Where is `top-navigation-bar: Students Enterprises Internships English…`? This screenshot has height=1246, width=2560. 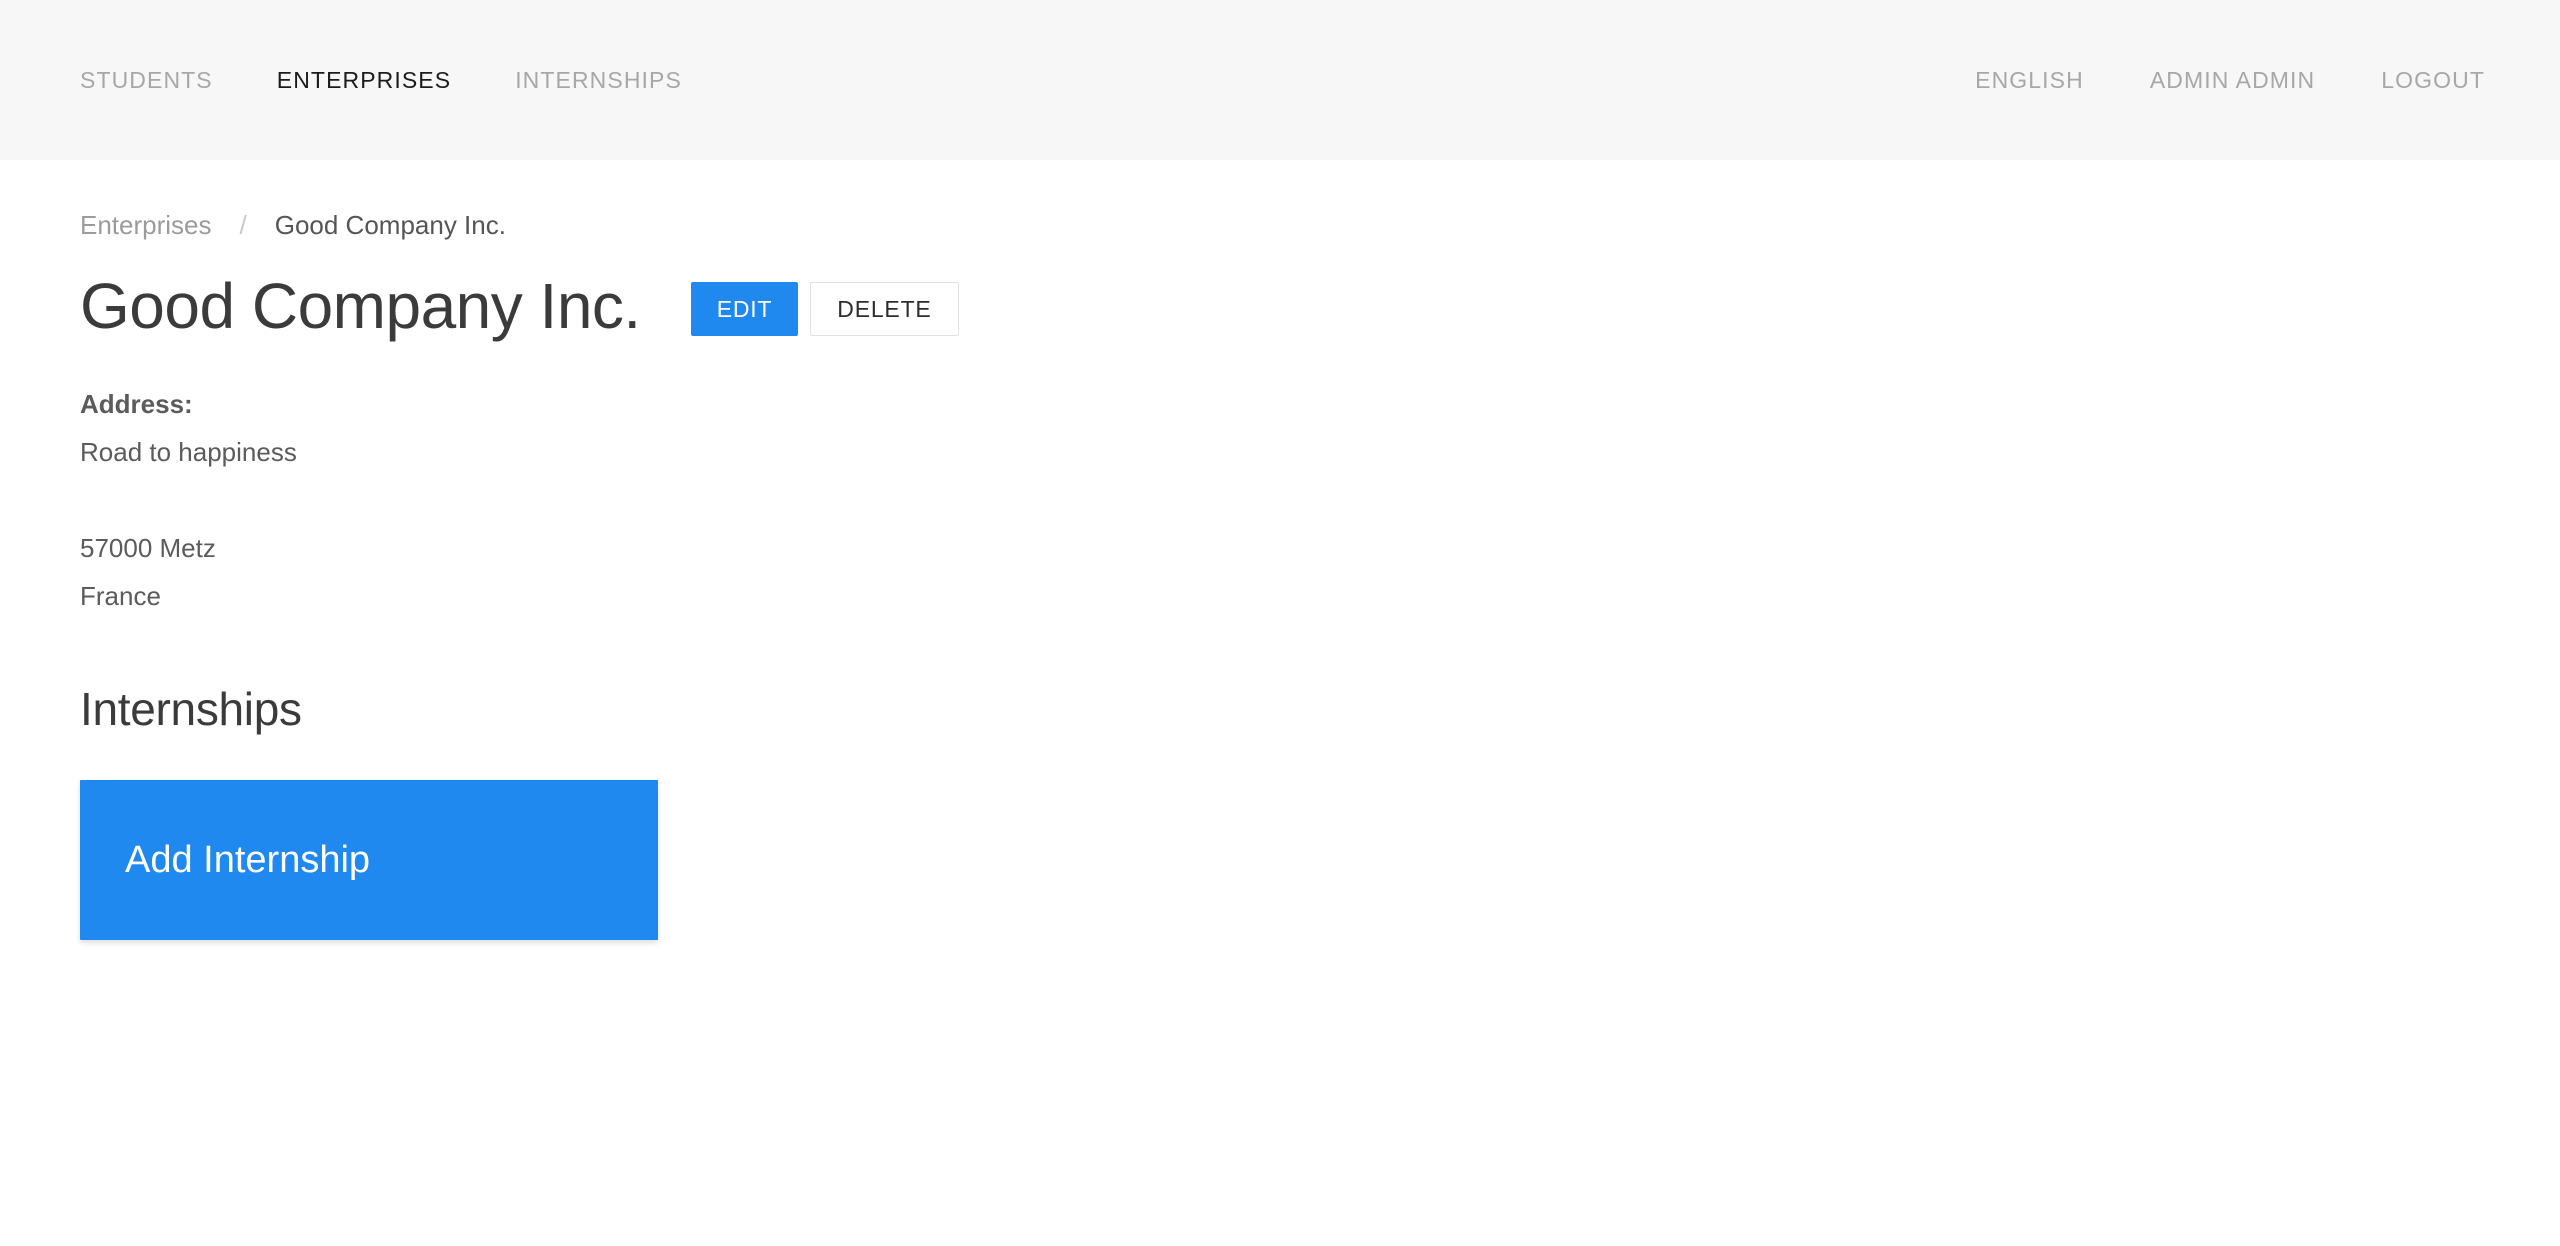 top-navigation-bar: Students Enterprises Internships English… is located at coordinates (1280, 80).